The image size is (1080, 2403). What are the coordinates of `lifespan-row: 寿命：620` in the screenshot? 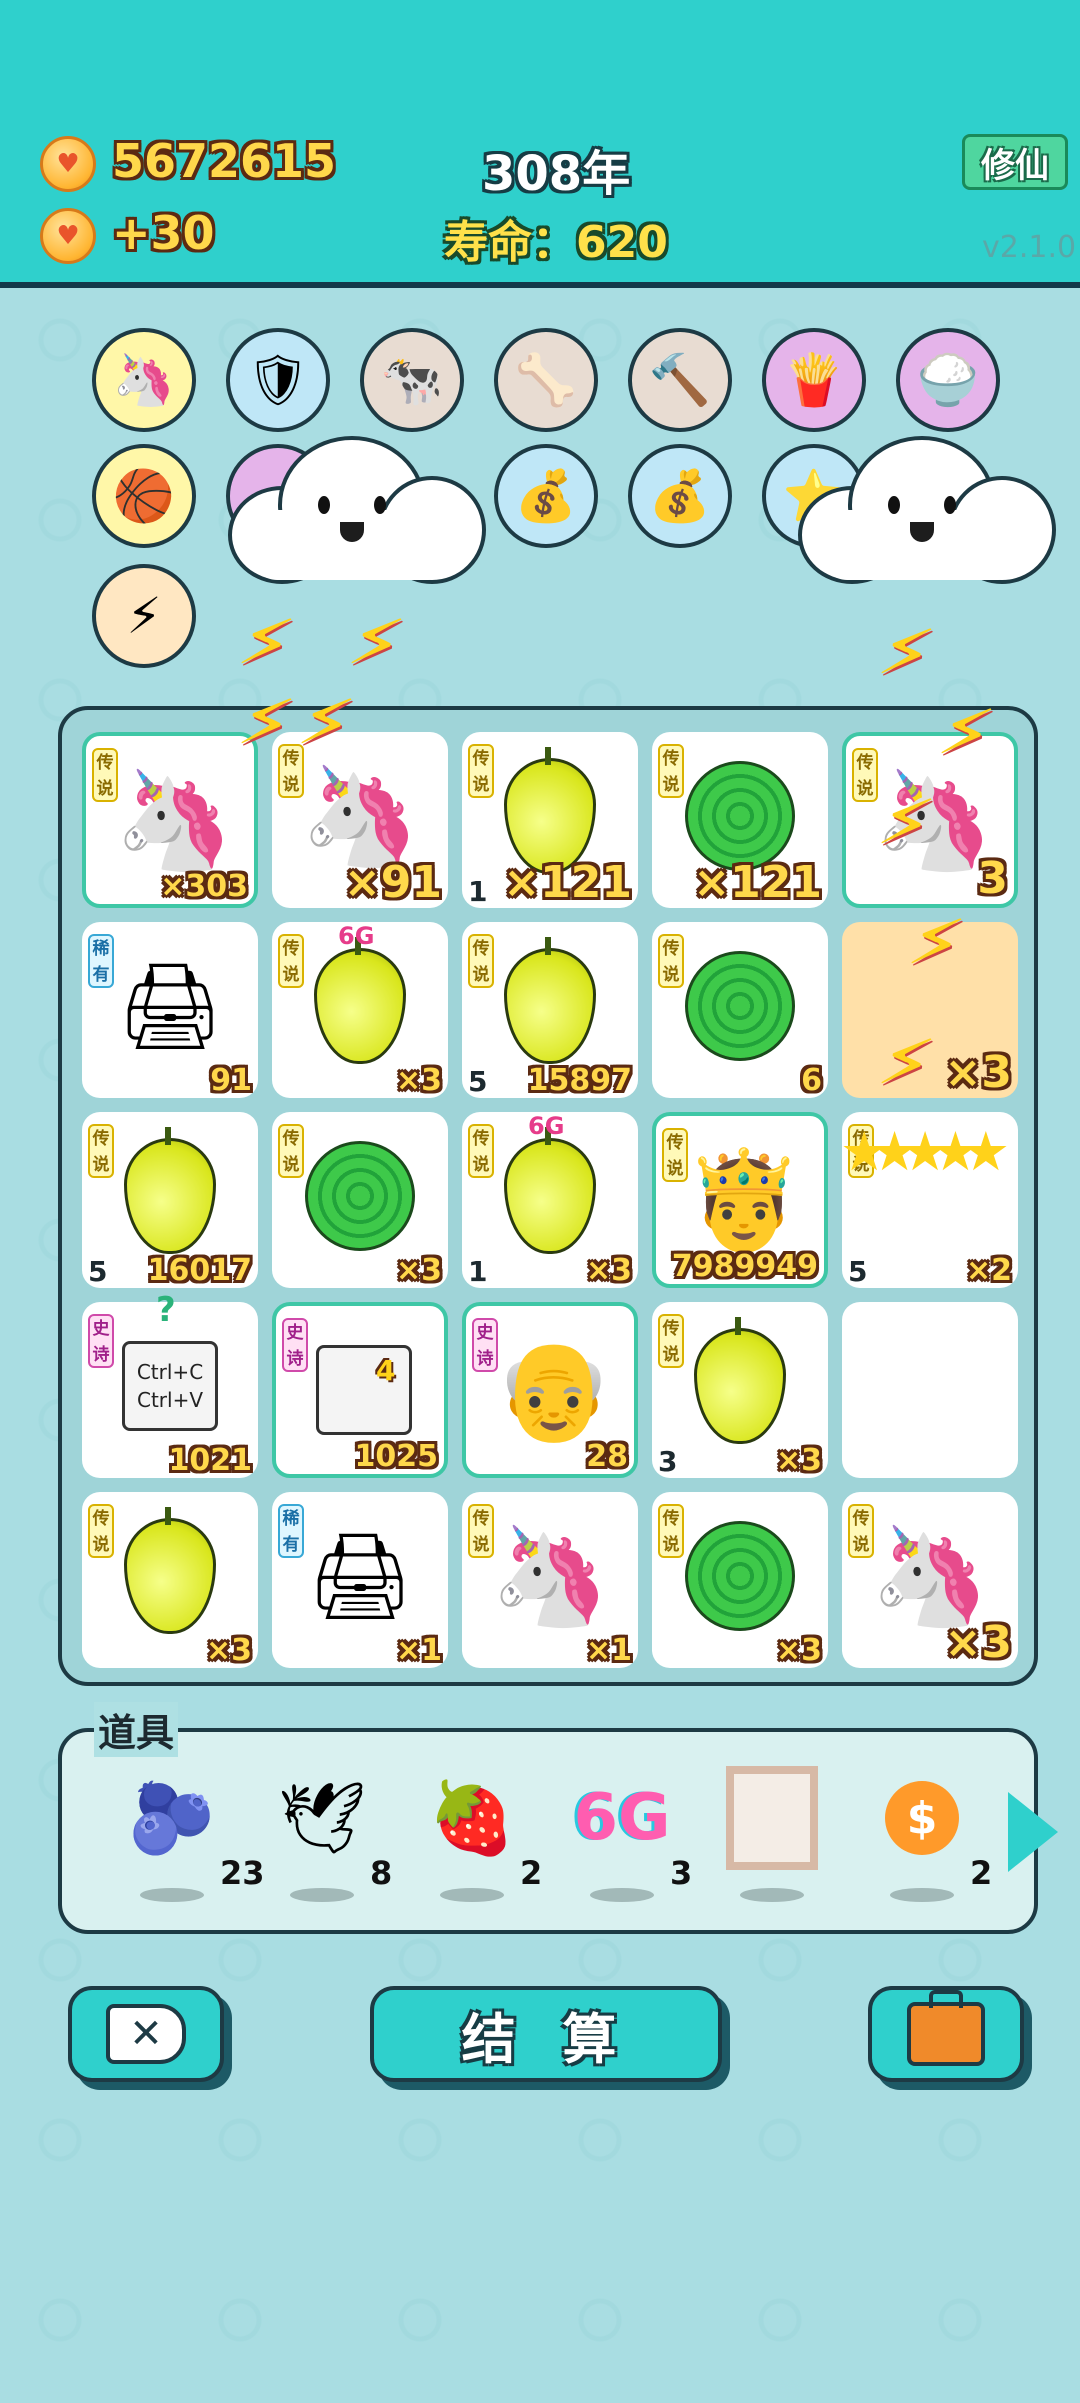 It's located at (556, 238).